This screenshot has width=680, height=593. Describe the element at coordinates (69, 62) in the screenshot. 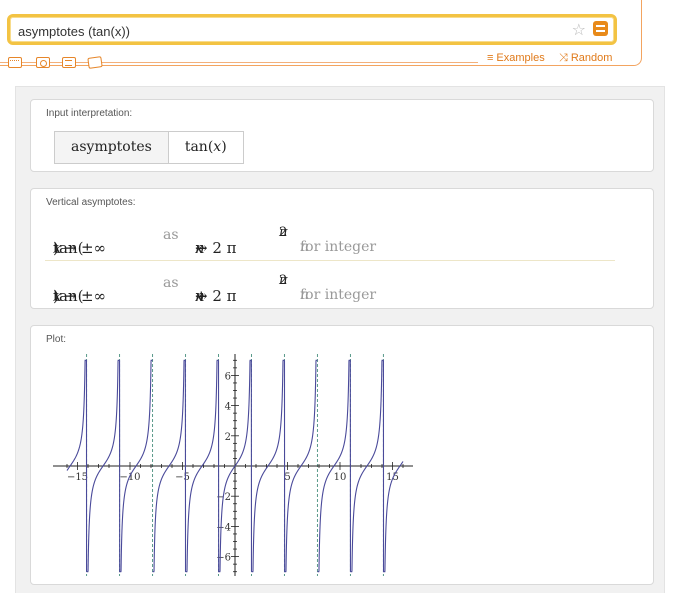

I see `list-icon` at that location.